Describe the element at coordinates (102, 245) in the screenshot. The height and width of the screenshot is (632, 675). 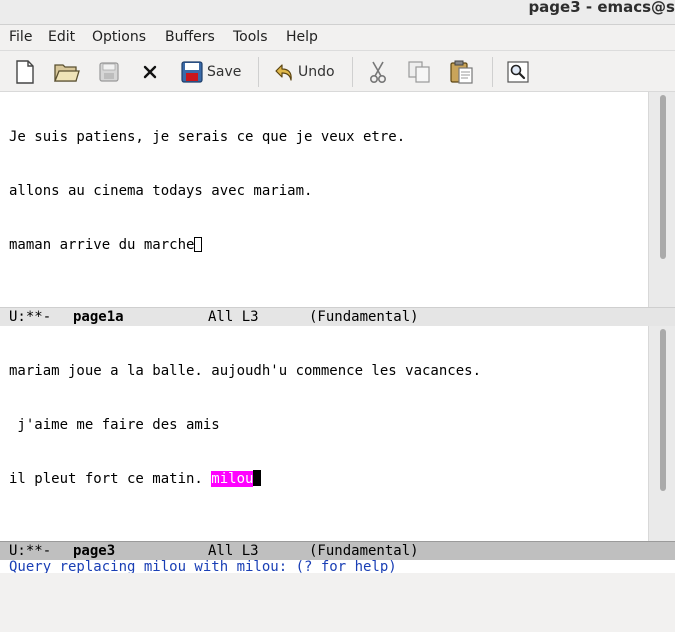
I see `buffer-line-text: maman arrive du marche` at that location.